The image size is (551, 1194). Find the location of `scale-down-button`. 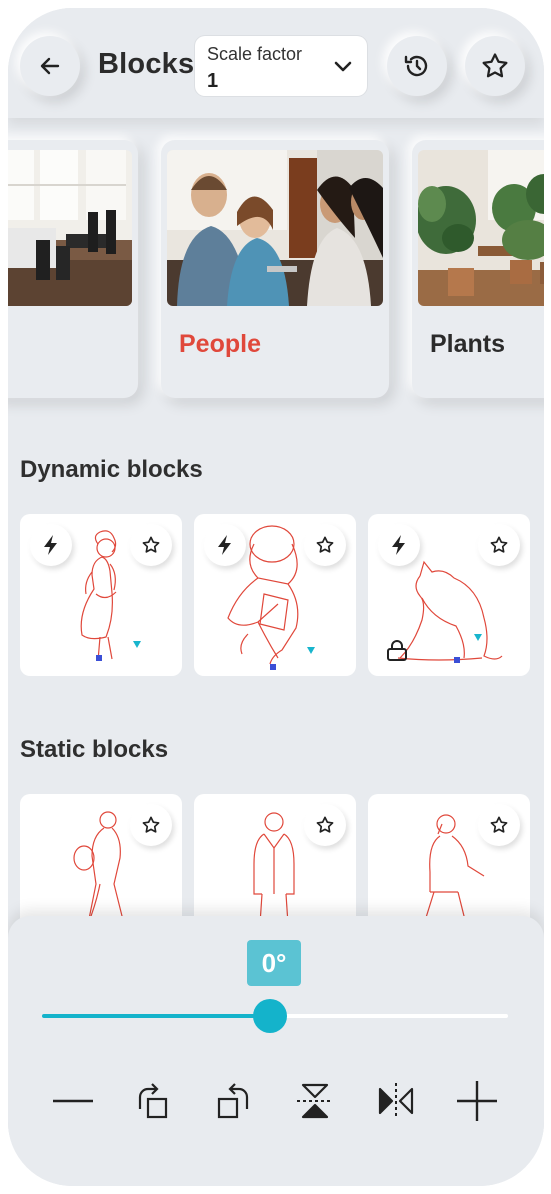

scale-down-button is located at coordinates (73, 1101).